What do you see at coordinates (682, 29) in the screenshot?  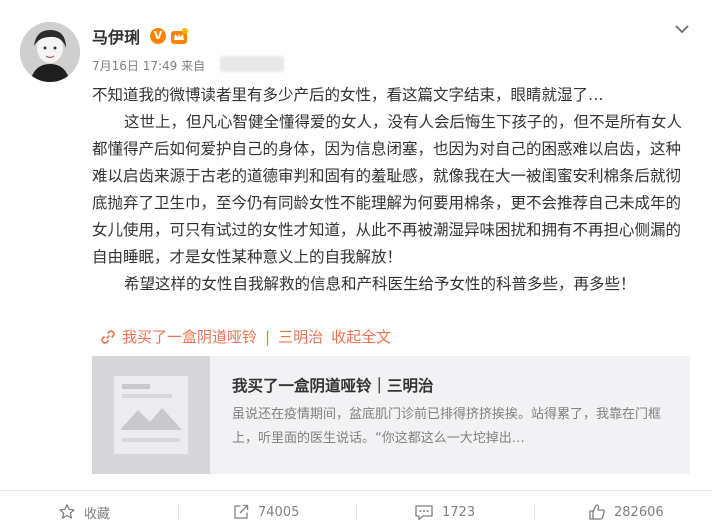 I see `chevron-down-icon` at bounding box center [682, 29].